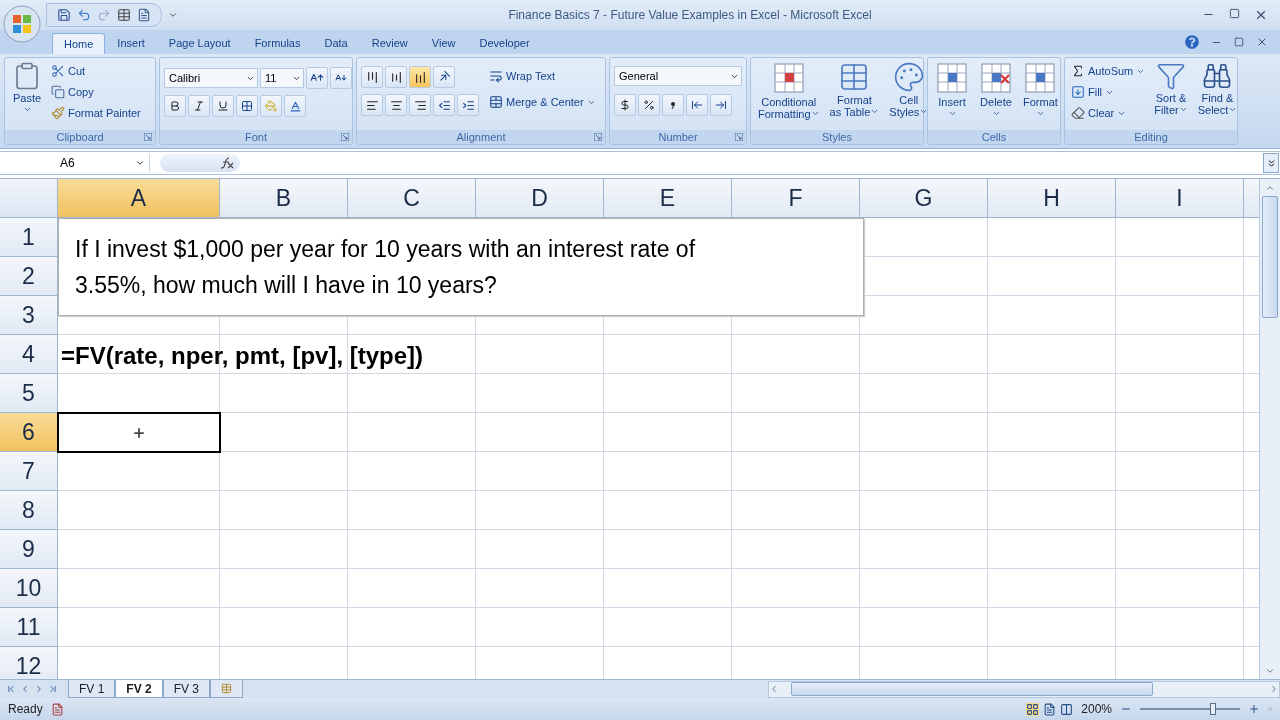 The width and height of the screenshot is (1280, 720). I want to click on increase-indent-button, so click(468, 105).